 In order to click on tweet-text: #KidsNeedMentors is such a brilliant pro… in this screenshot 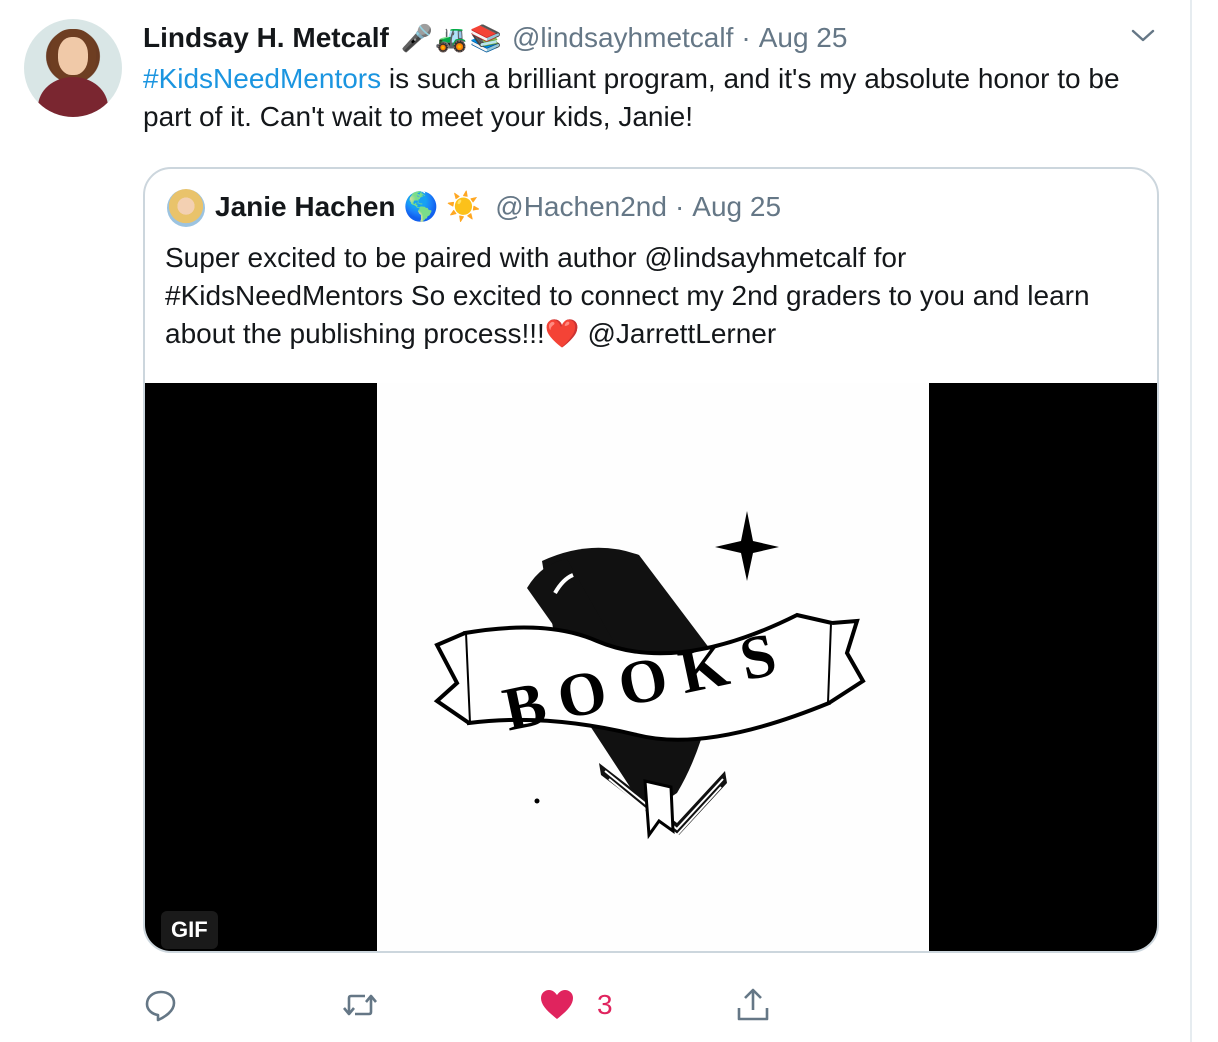, I will do `click(653, 98)`.